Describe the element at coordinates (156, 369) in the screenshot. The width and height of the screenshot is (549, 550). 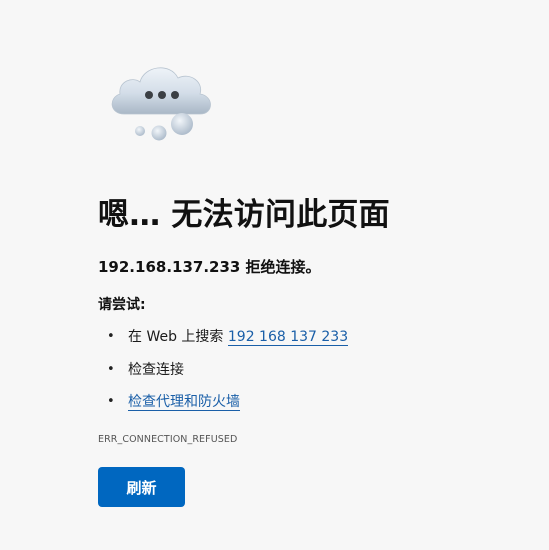
I see `check-connection-text: 检查连接` at that location.